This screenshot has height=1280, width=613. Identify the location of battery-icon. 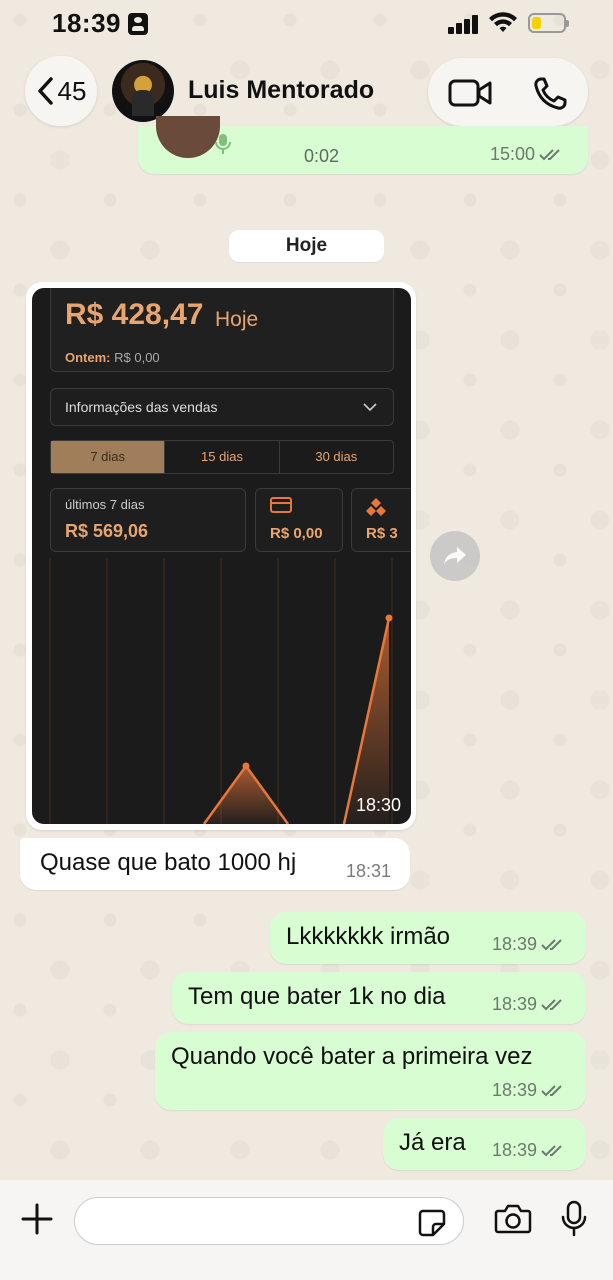
(548, 23).